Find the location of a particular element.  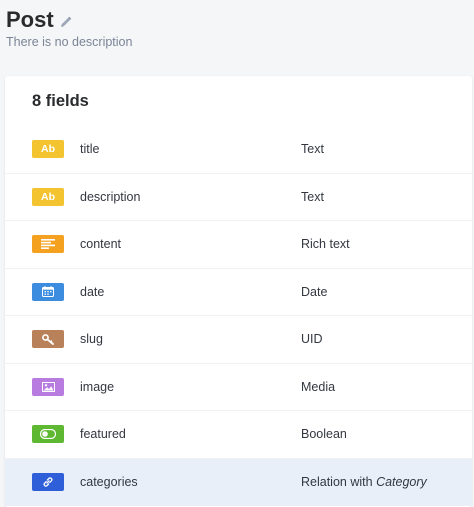

field-name: slug is located at coordinates (91, 339).